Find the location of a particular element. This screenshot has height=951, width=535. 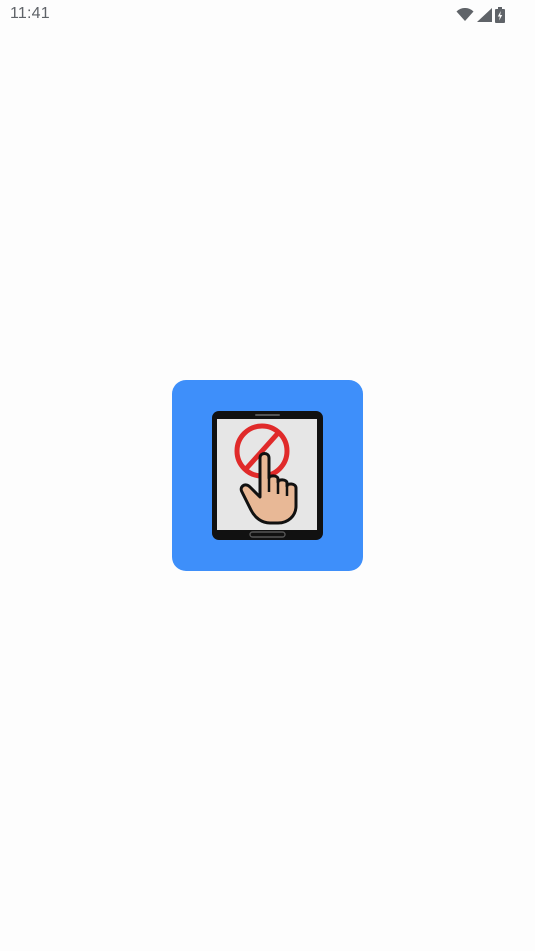

status-bar: 11:41 is located at coordinates (267, 15).